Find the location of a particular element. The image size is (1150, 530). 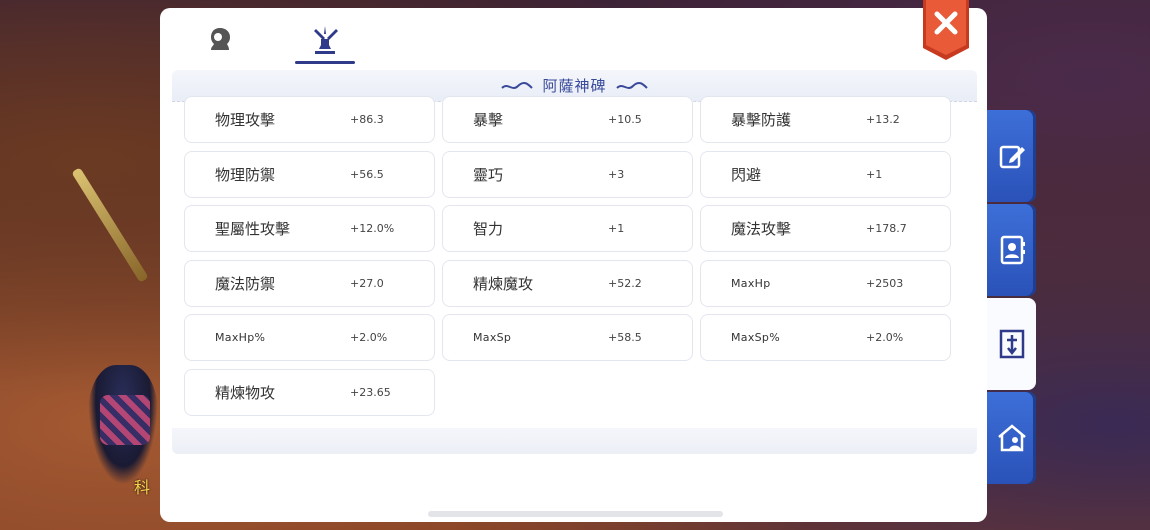

tab-bar is located at coordinates (573, 38).